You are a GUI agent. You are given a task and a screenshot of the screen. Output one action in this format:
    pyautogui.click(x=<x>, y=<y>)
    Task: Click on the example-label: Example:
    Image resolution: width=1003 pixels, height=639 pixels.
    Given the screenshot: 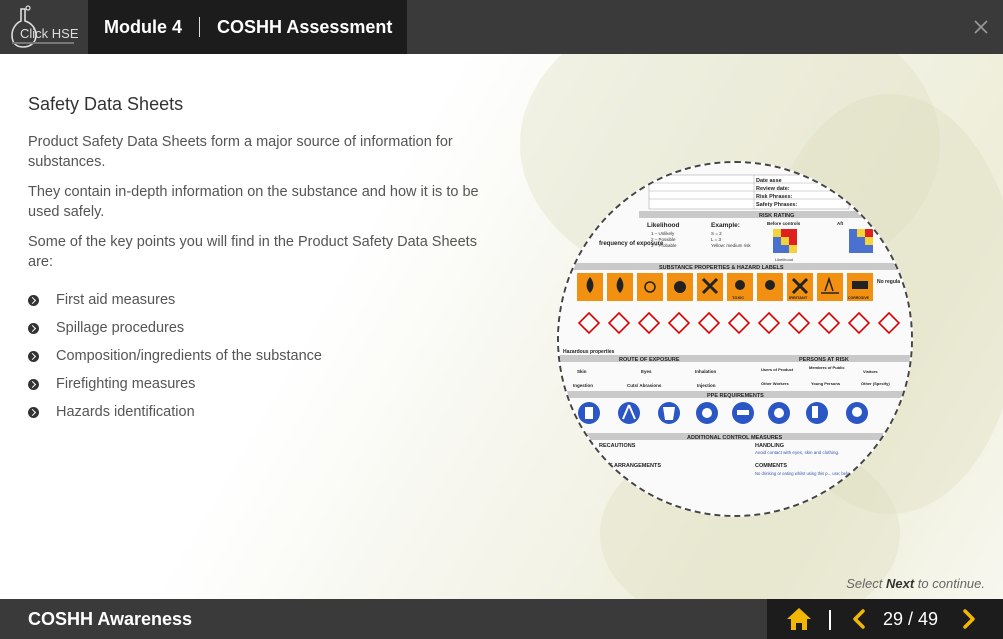 What is the action you would take?
    pyautogui.click(x=725, y=225)
    